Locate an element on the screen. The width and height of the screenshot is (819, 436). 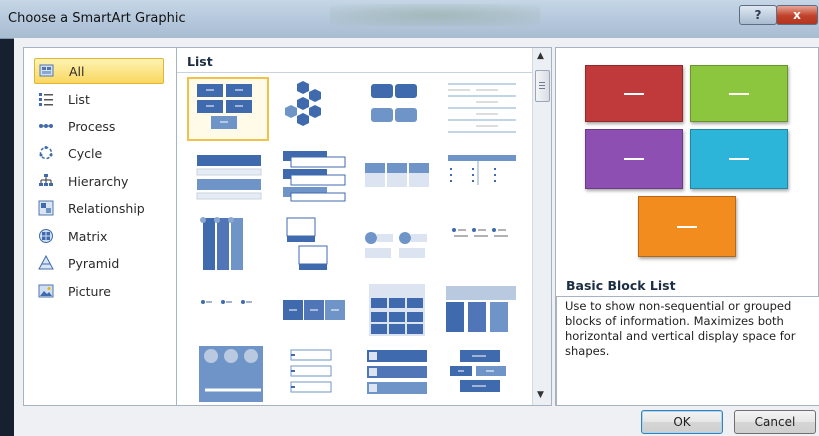
all-icon is located at coordinates (47, 71).